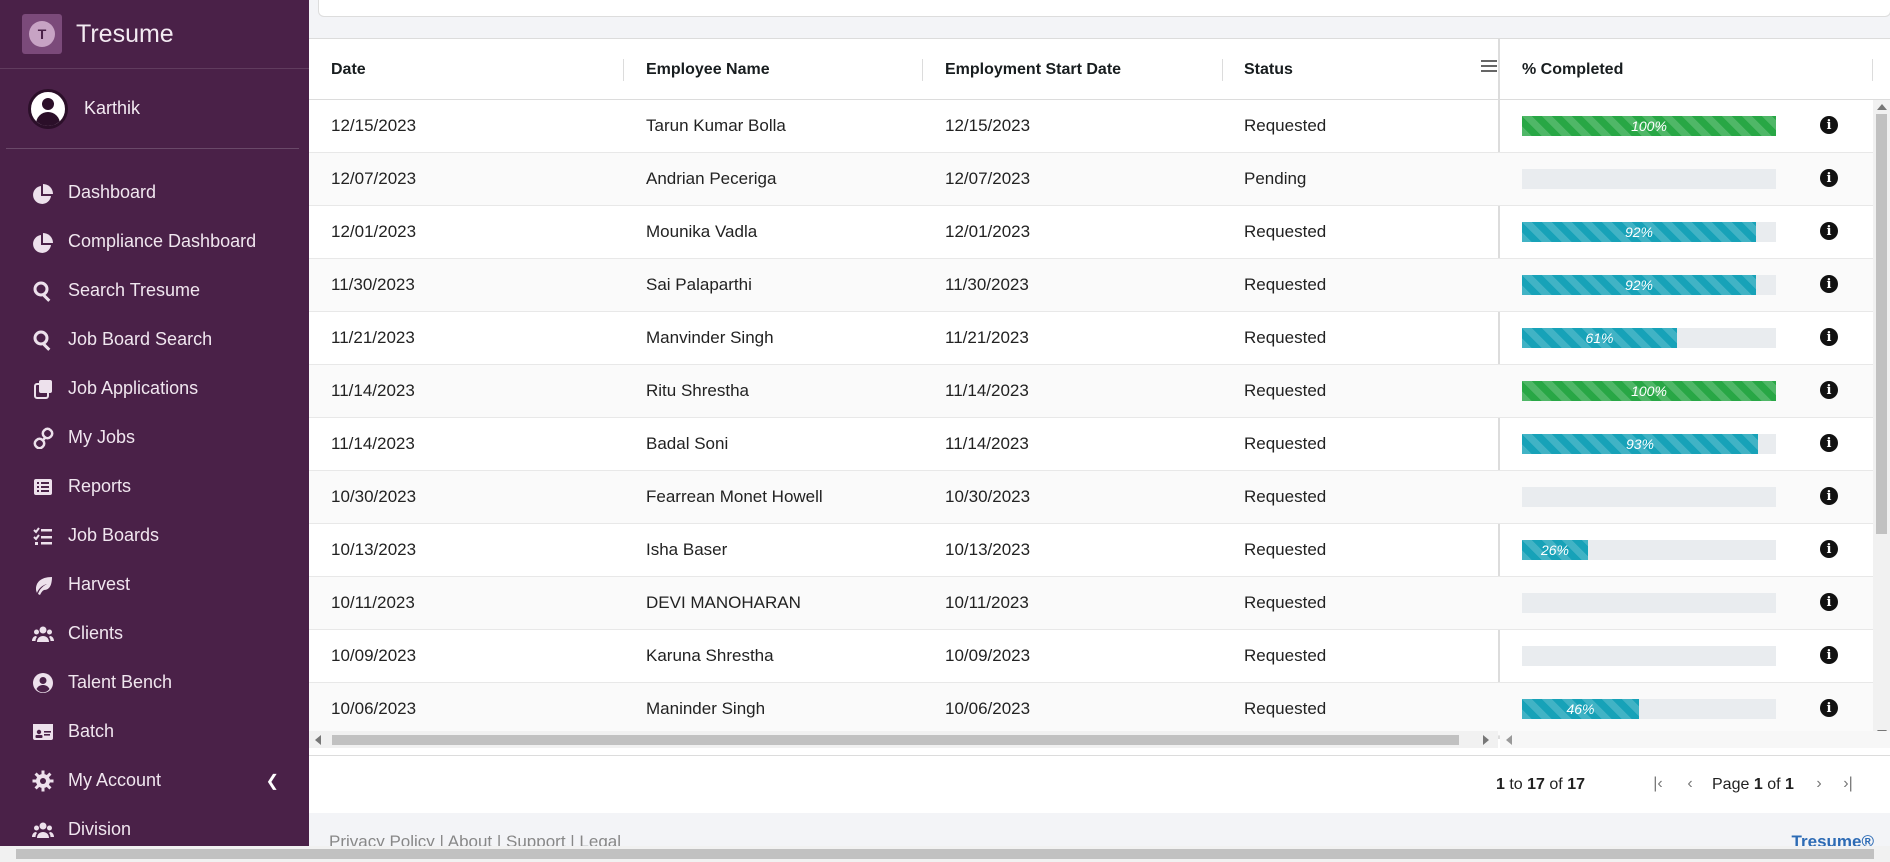 This screenshot has width=1890, height=862. What do you see at coordinates (1789, 784) in the screenshot?
I see `total-pages: 1` at bounding box center [1789, 784].